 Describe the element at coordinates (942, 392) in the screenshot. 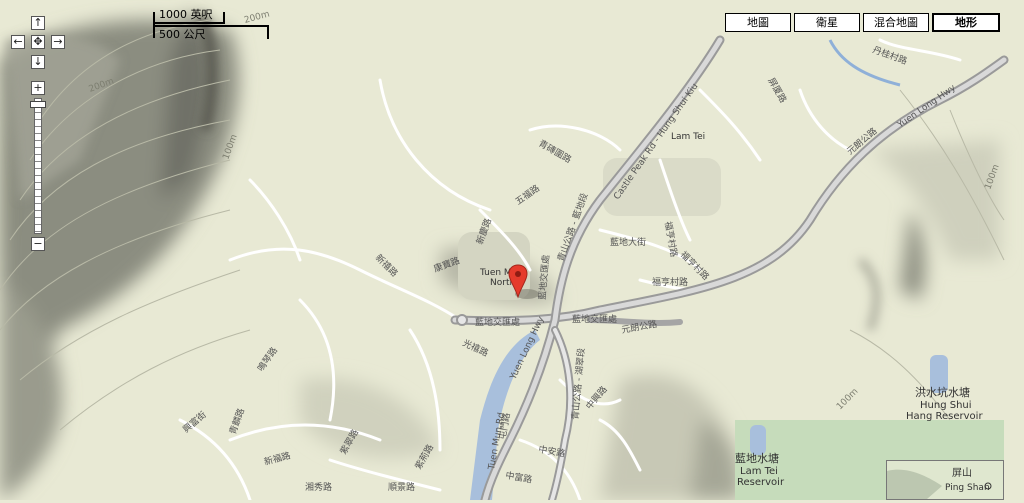

I see `place-label-hung-shui-hang-zh: 洪水坑水塘` at that location.